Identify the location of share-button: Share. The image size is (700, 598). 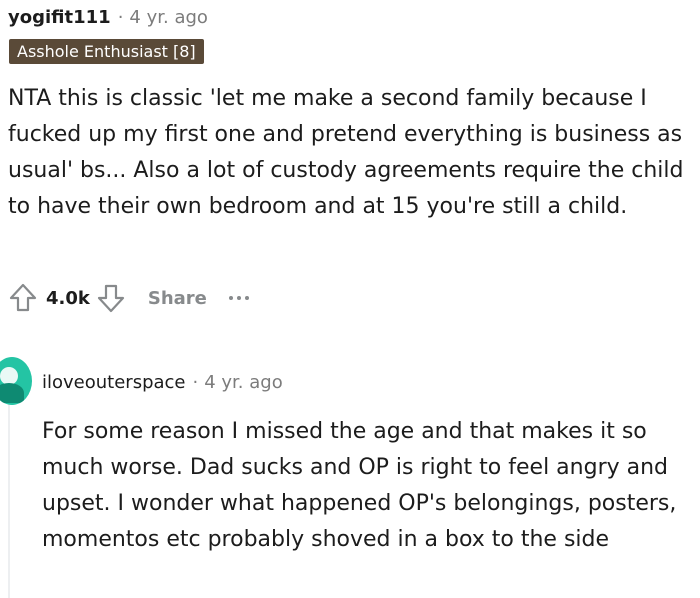
(177, 298).